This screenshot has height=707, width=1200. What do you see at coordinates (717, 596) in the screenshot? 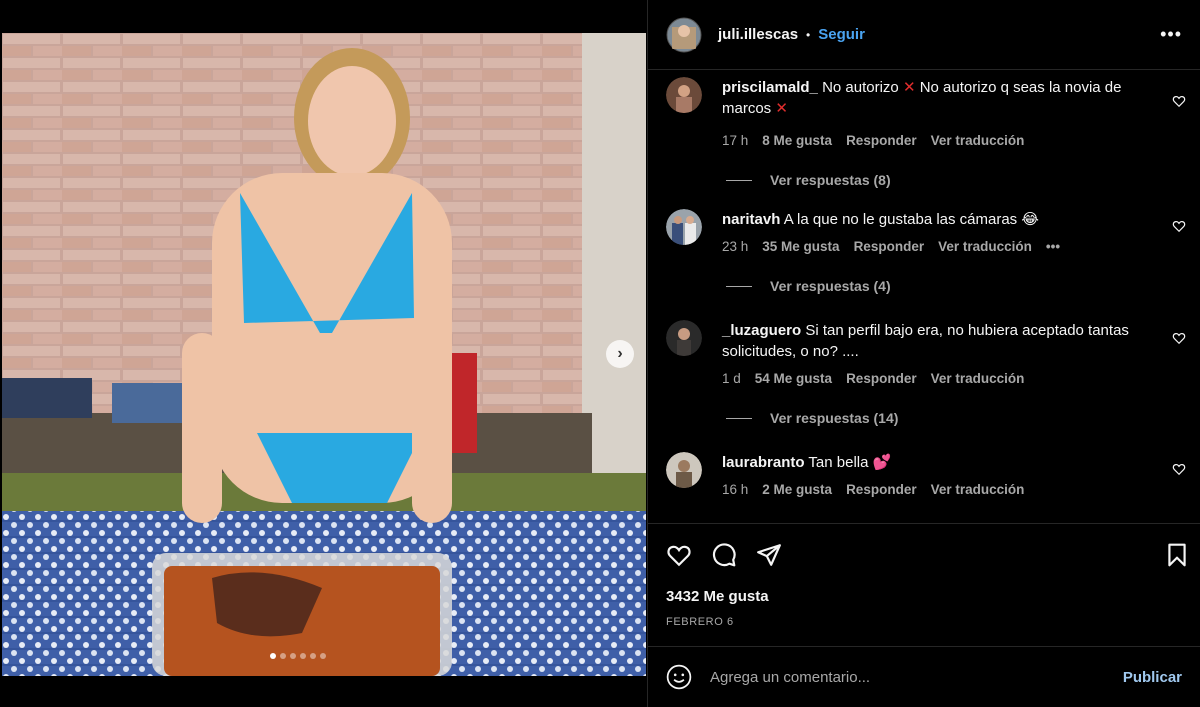
I see `likes-count: 3432 Me gusta` at bounding box center [717, 596].